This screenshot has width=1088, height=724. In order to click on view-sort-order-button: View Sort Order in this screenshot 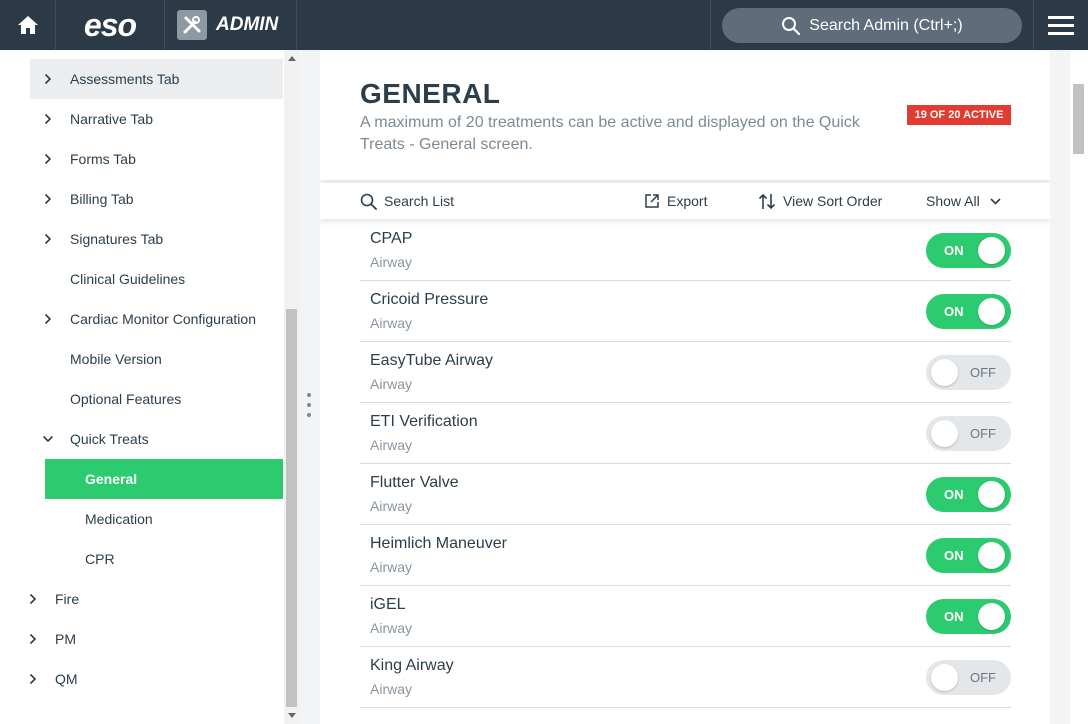, I will do `click(820, 201)`.